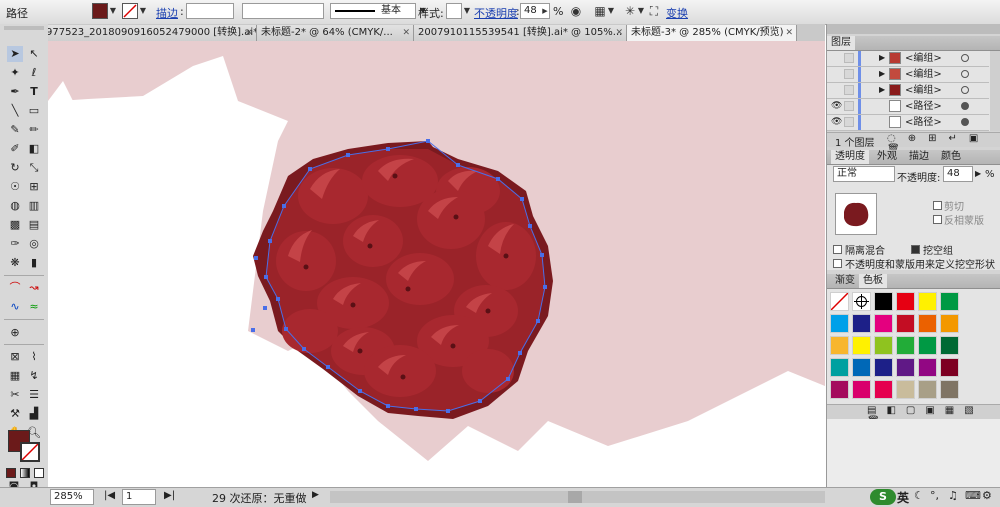  What do you see at coordinates (34, 130) in the screenshot?
I see `pencil-tool-icon: ✏` at bounding box center [34, 130].